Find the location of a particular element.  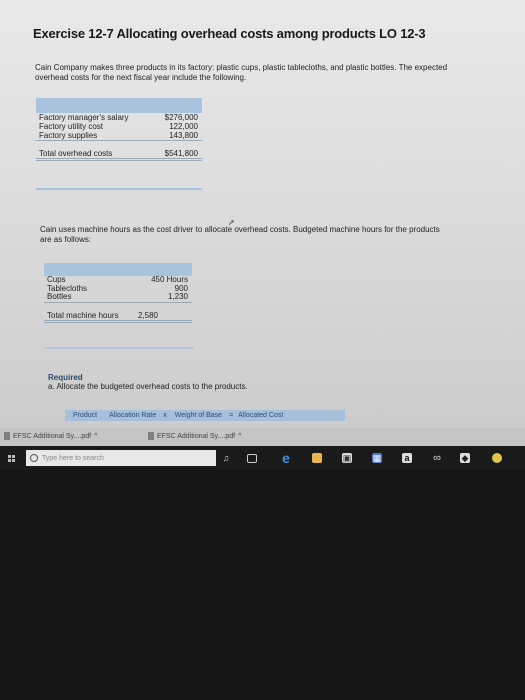

total-row: Total machine hours 2,580 is located at coordinates (118, 316).